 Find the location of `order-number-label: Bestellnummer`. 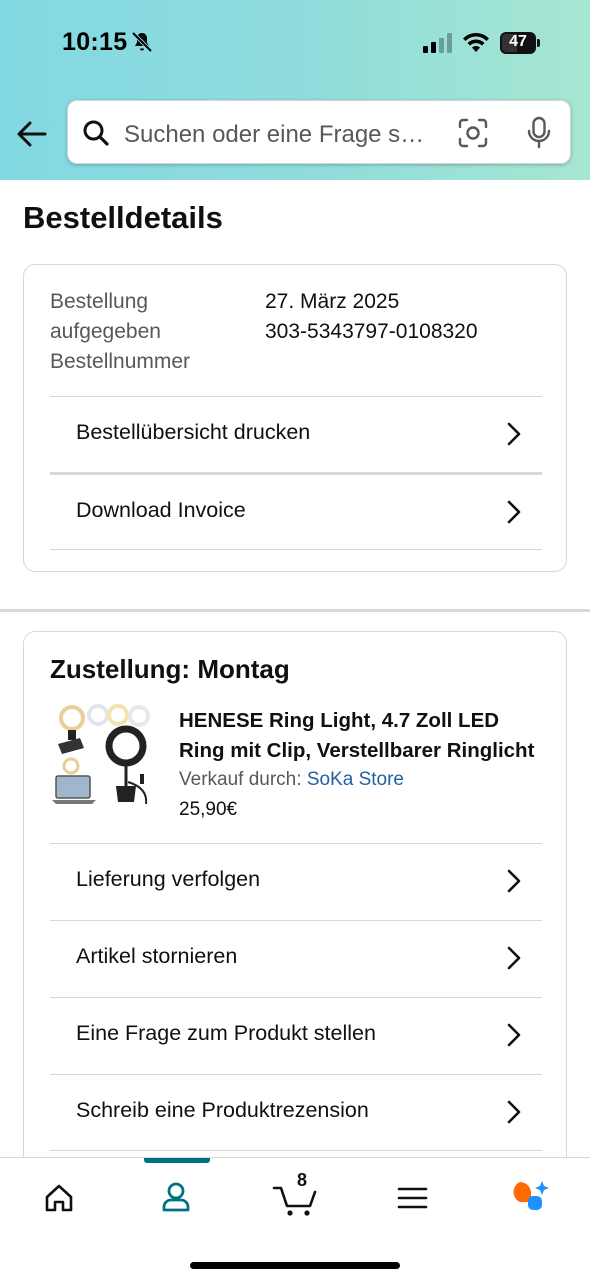

order-number-label: Bestellnummer is located at coordinates (120, 361).